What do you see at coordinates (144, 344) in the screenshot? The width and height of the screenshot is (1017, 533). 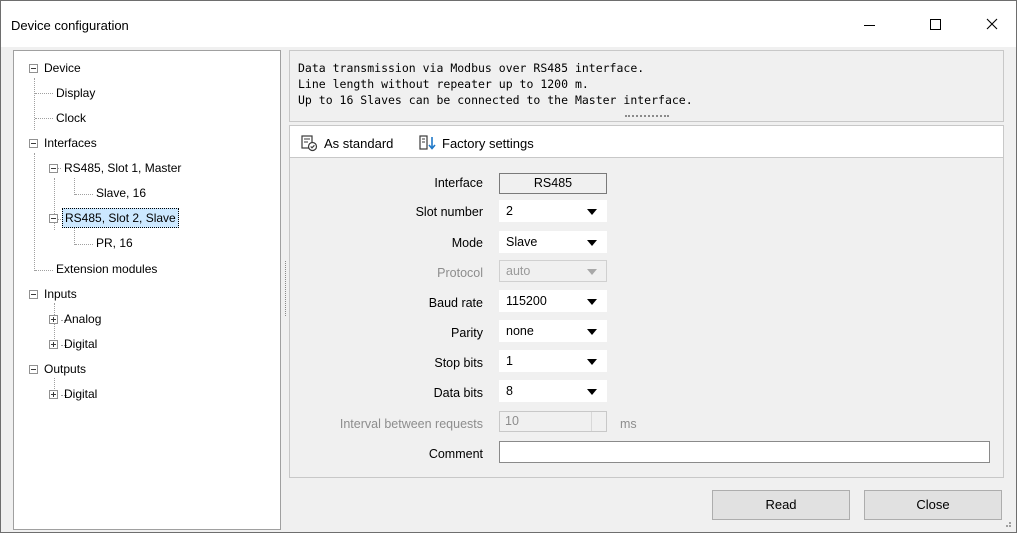 I see `tree-node-digital-inputs: Digital` at bounding box center [144, 344].